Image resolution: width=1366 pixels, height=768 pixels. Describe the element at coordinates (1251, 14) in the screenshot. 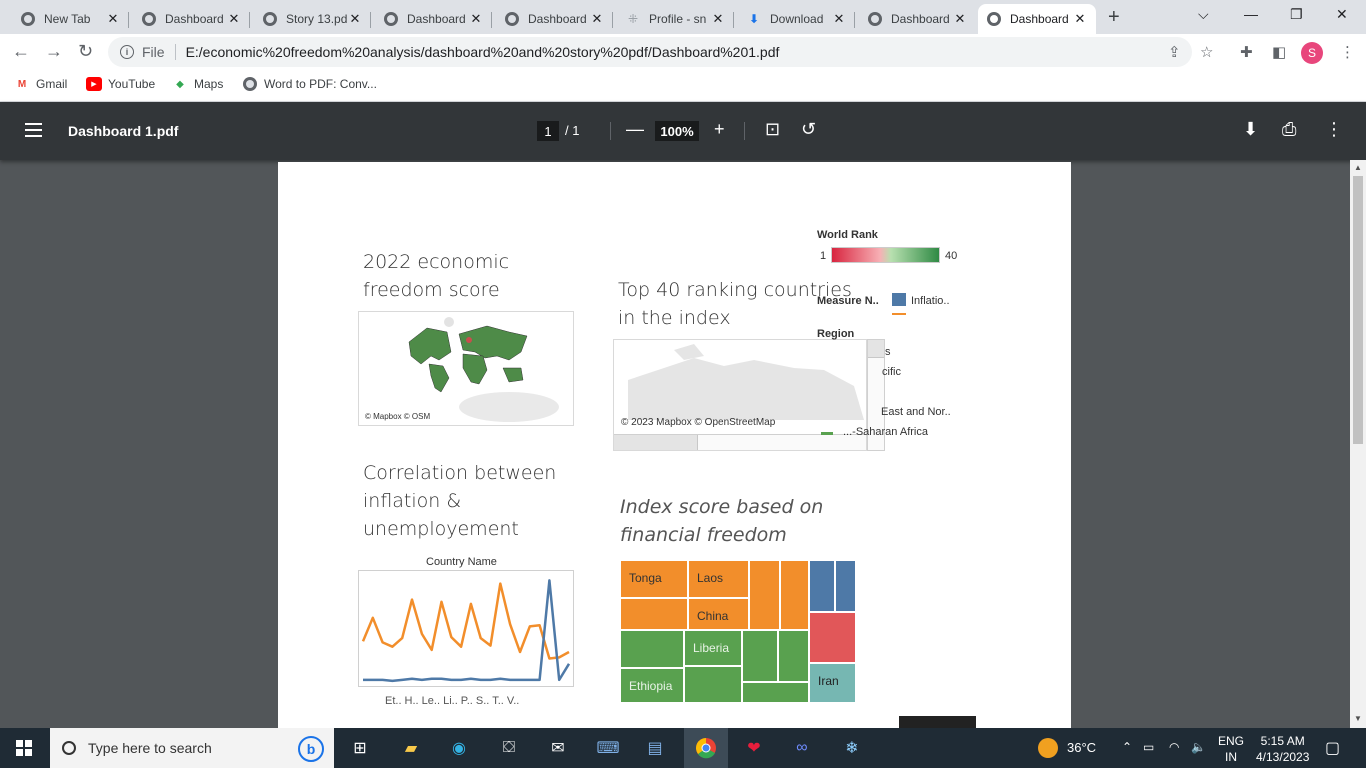

I see `minimize-button: —` at that location.